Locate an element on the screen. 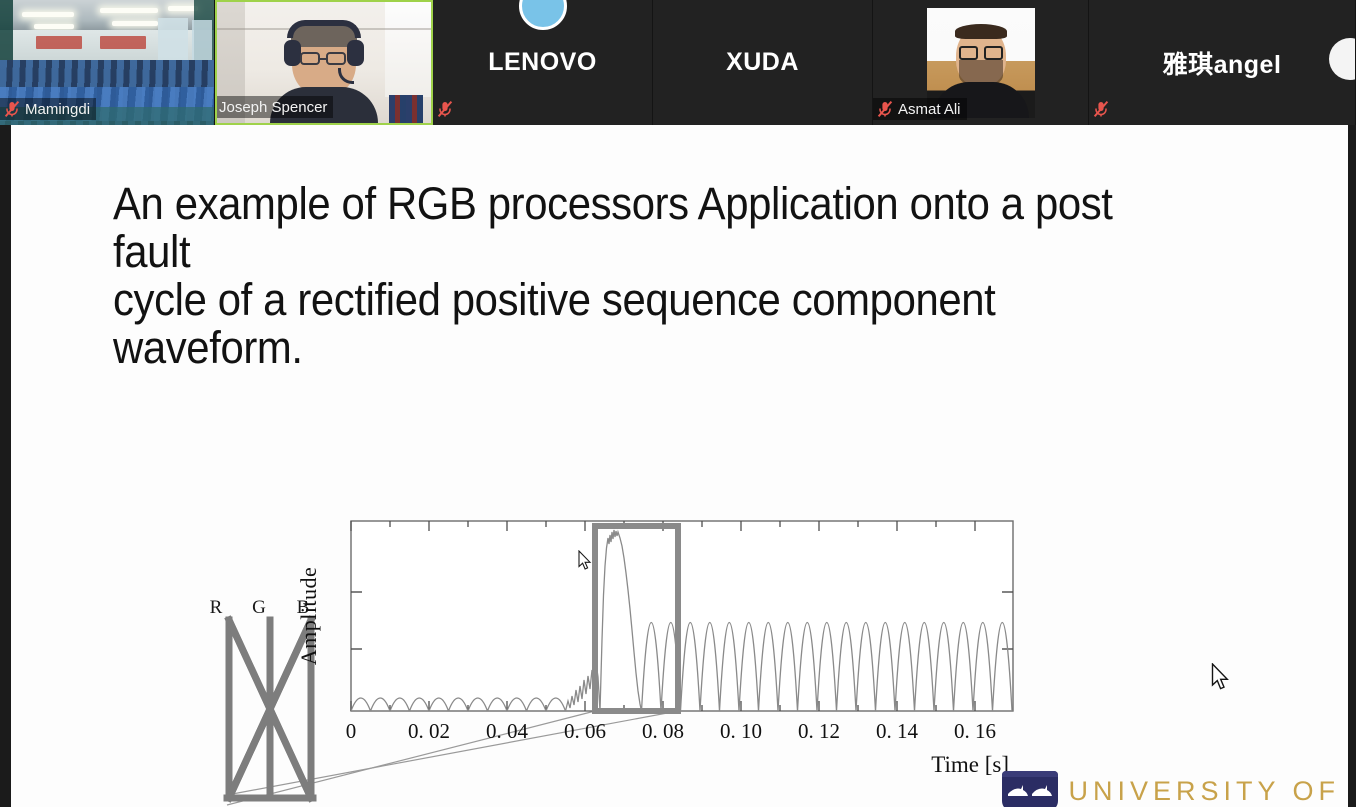 The height and width of the screenshot is (807, 1356). svg-text: 0. 10 is located at coordinates (741, 731).